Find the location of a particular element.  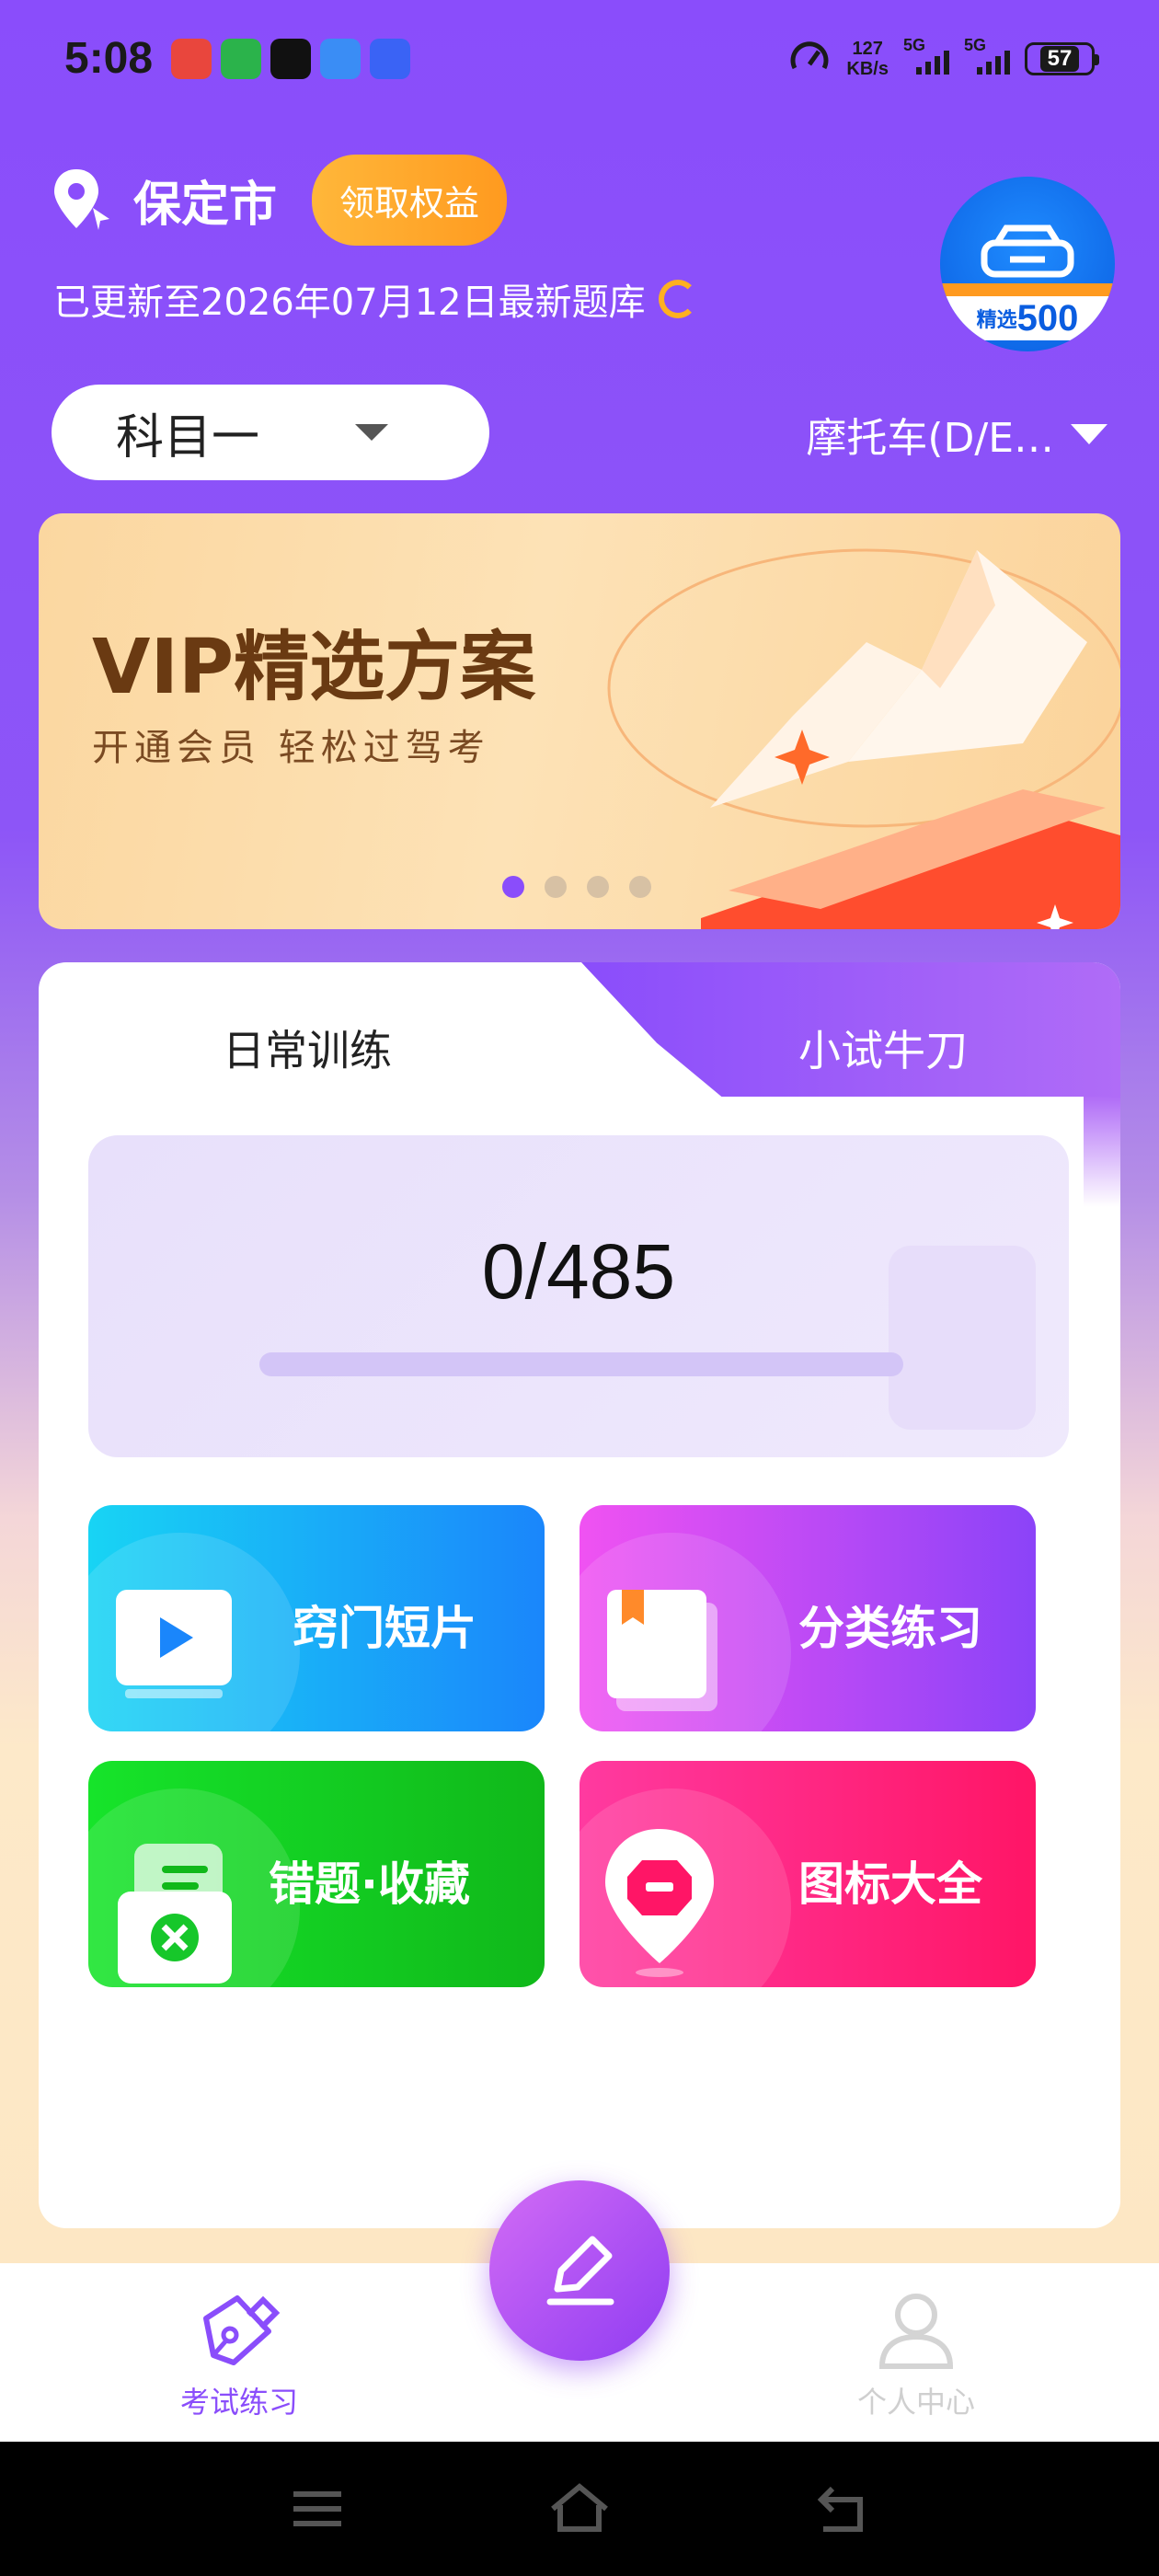

location-icon is located at coordinates (83, 201).